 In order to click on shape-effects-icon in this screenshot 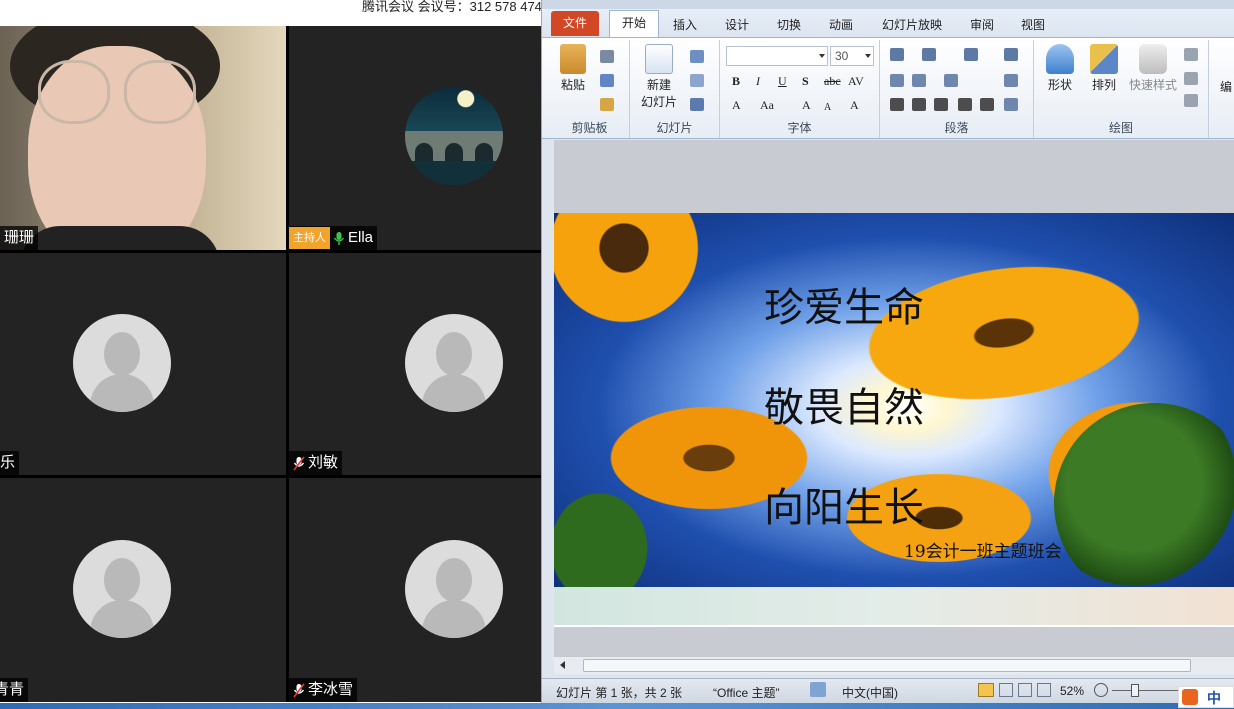, I will do `click(1191, 100)`.